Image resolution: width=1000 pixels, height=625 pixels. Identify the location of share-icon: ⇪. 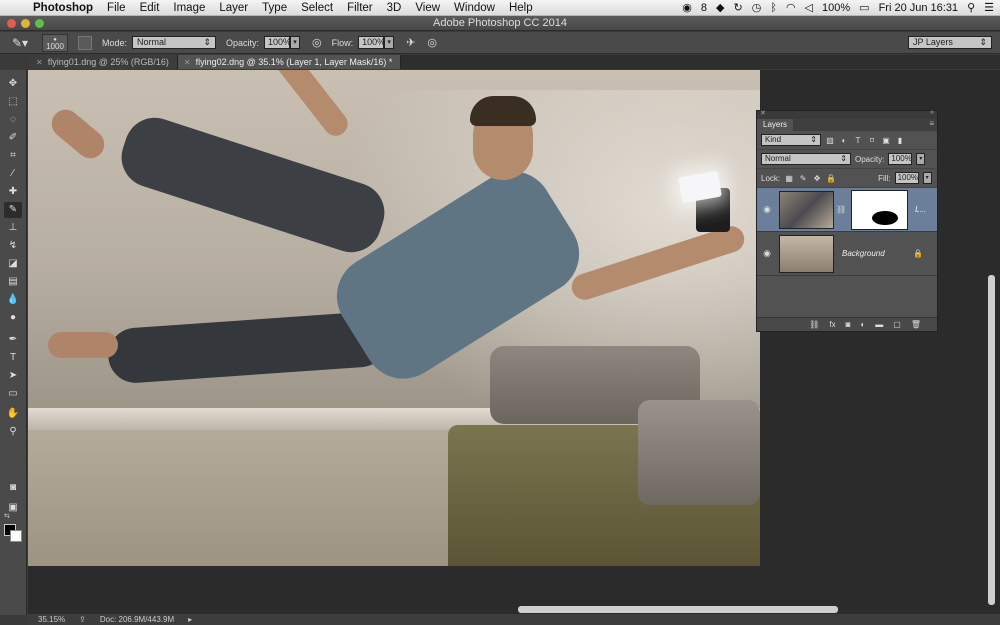
(82, 619).